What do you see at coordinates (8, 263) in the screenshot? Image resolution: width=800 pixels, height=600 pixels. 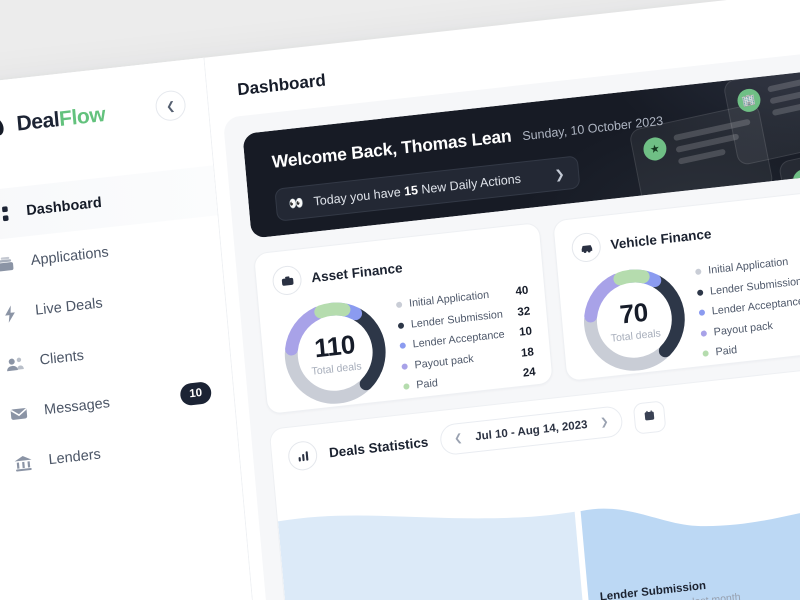 I see `archive-icon` at bounding box center [8, 263].